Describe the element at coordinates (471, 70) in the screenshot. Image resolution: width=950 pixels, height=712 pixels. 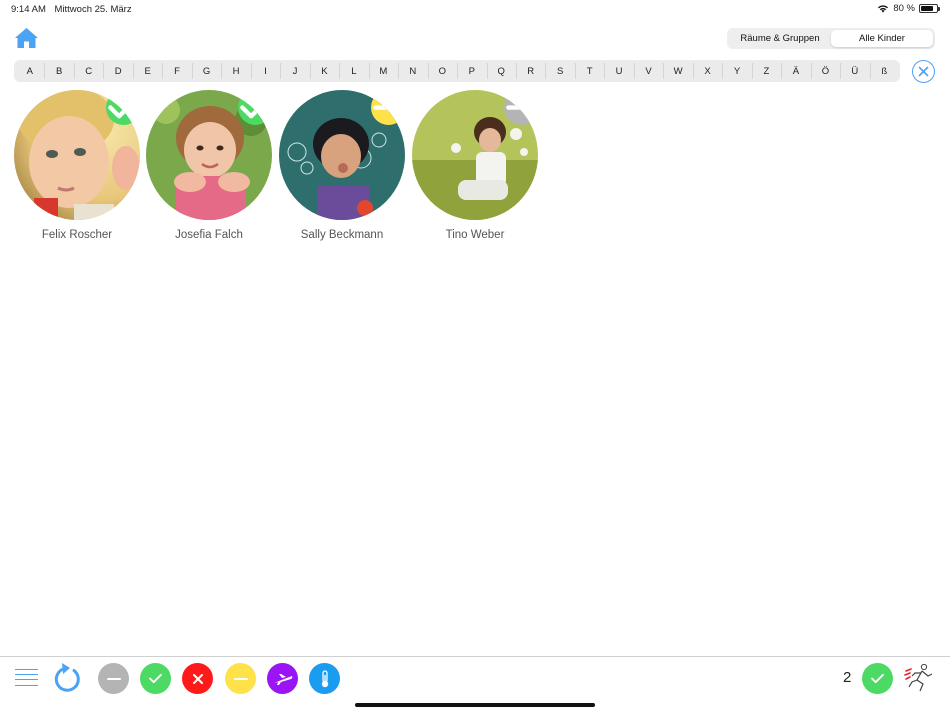
I see `alphabet-letter: P` at that location.